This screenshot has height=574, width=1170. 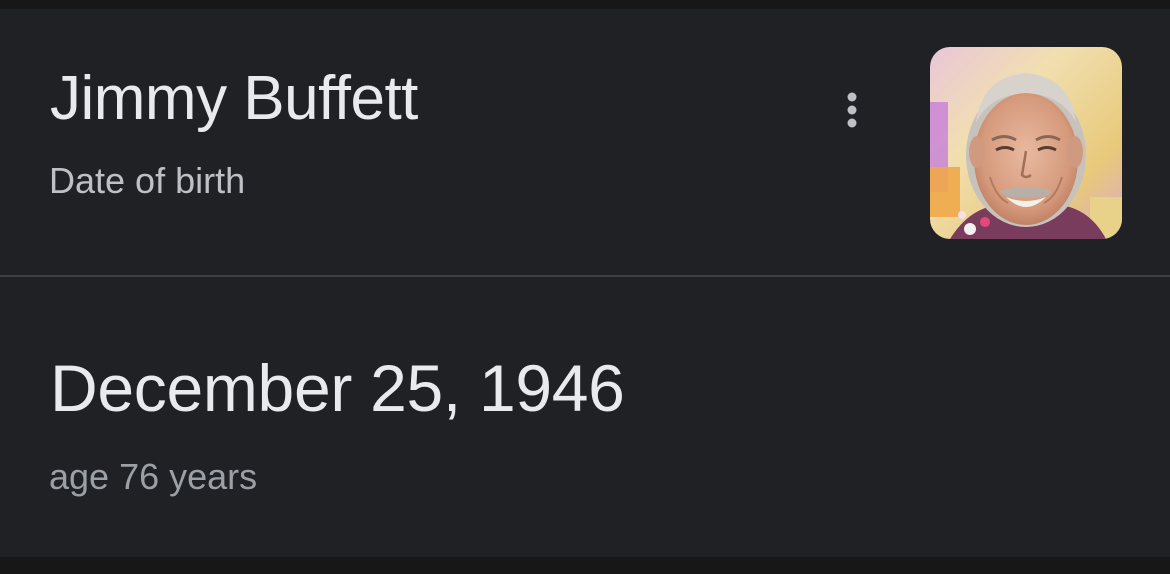 I want to click on bottom-edge-strip, so click(x=585, y=565).